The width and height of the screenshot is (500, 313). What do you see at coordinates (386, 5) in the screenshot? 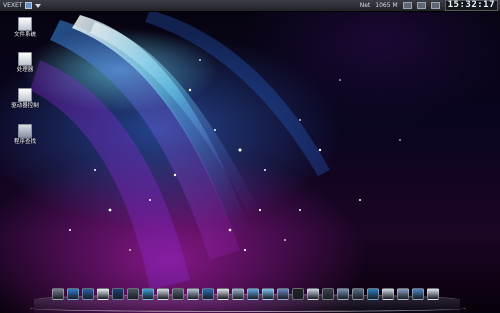
I see `memory-usage: 1065 M` at bounding box center [386, 5].